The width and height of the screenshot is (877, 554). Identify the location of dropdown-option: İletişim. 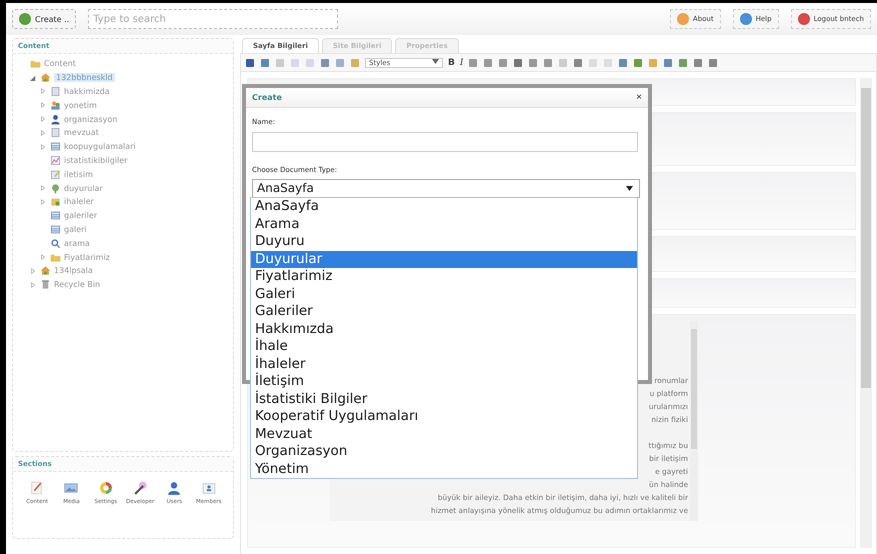
(444, 381).